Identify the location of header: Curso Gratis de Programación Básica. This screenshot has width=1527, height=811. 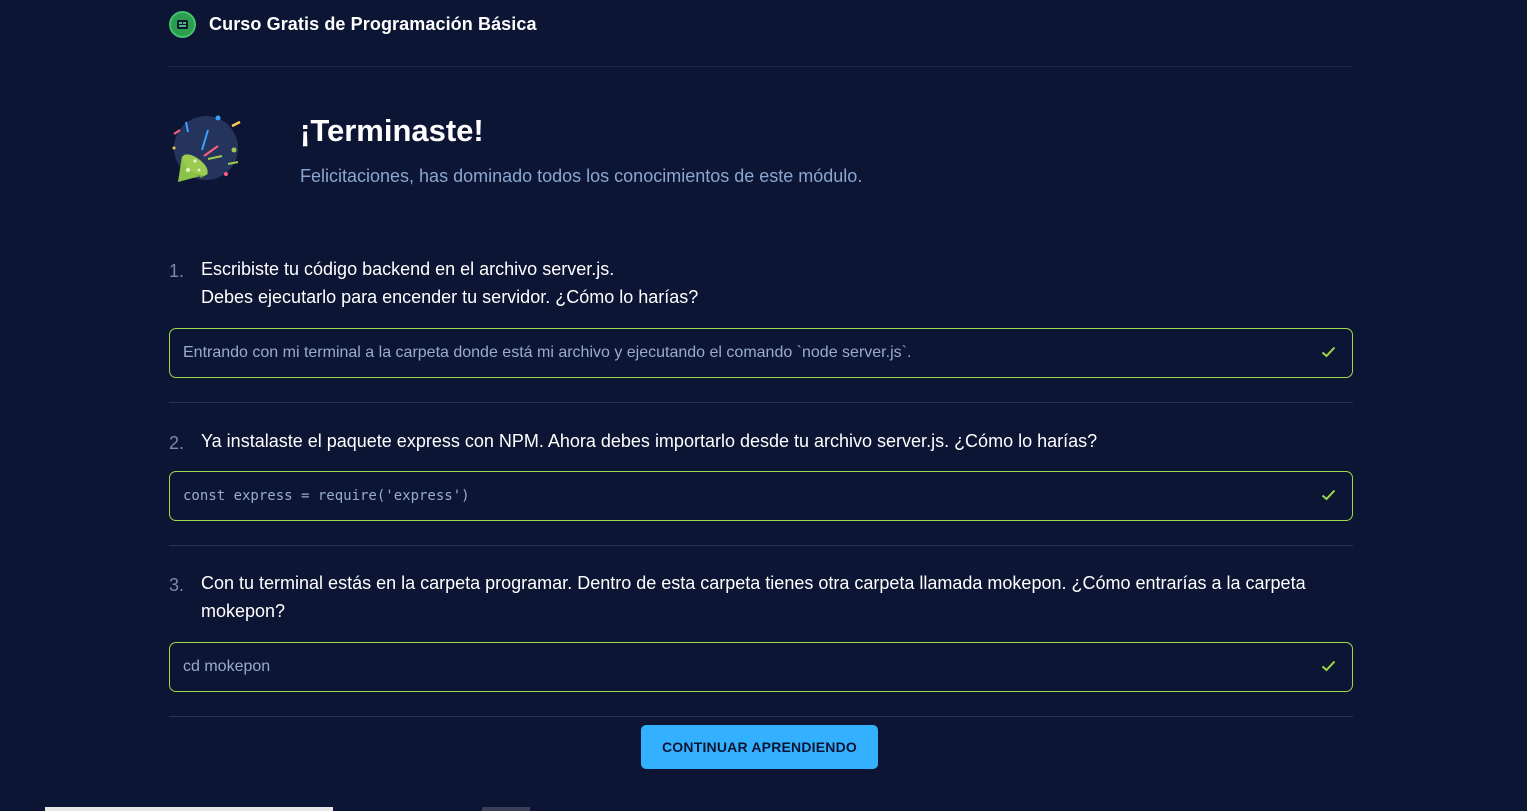
(761, 33).